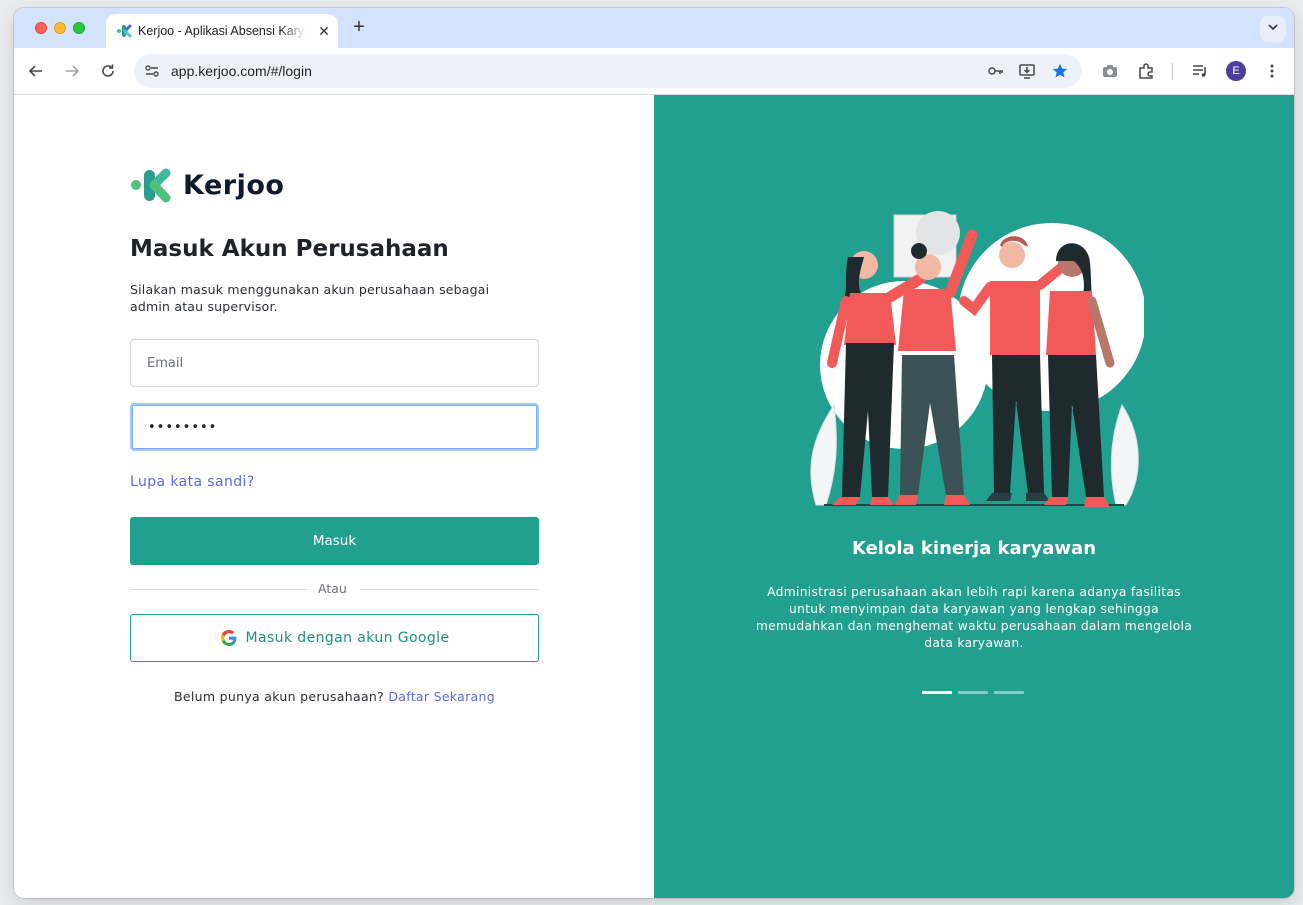  What do you see at coordinates (60, 28) in the screenshot?
I see `minimize-window-button` at bounding box center [60, 28].